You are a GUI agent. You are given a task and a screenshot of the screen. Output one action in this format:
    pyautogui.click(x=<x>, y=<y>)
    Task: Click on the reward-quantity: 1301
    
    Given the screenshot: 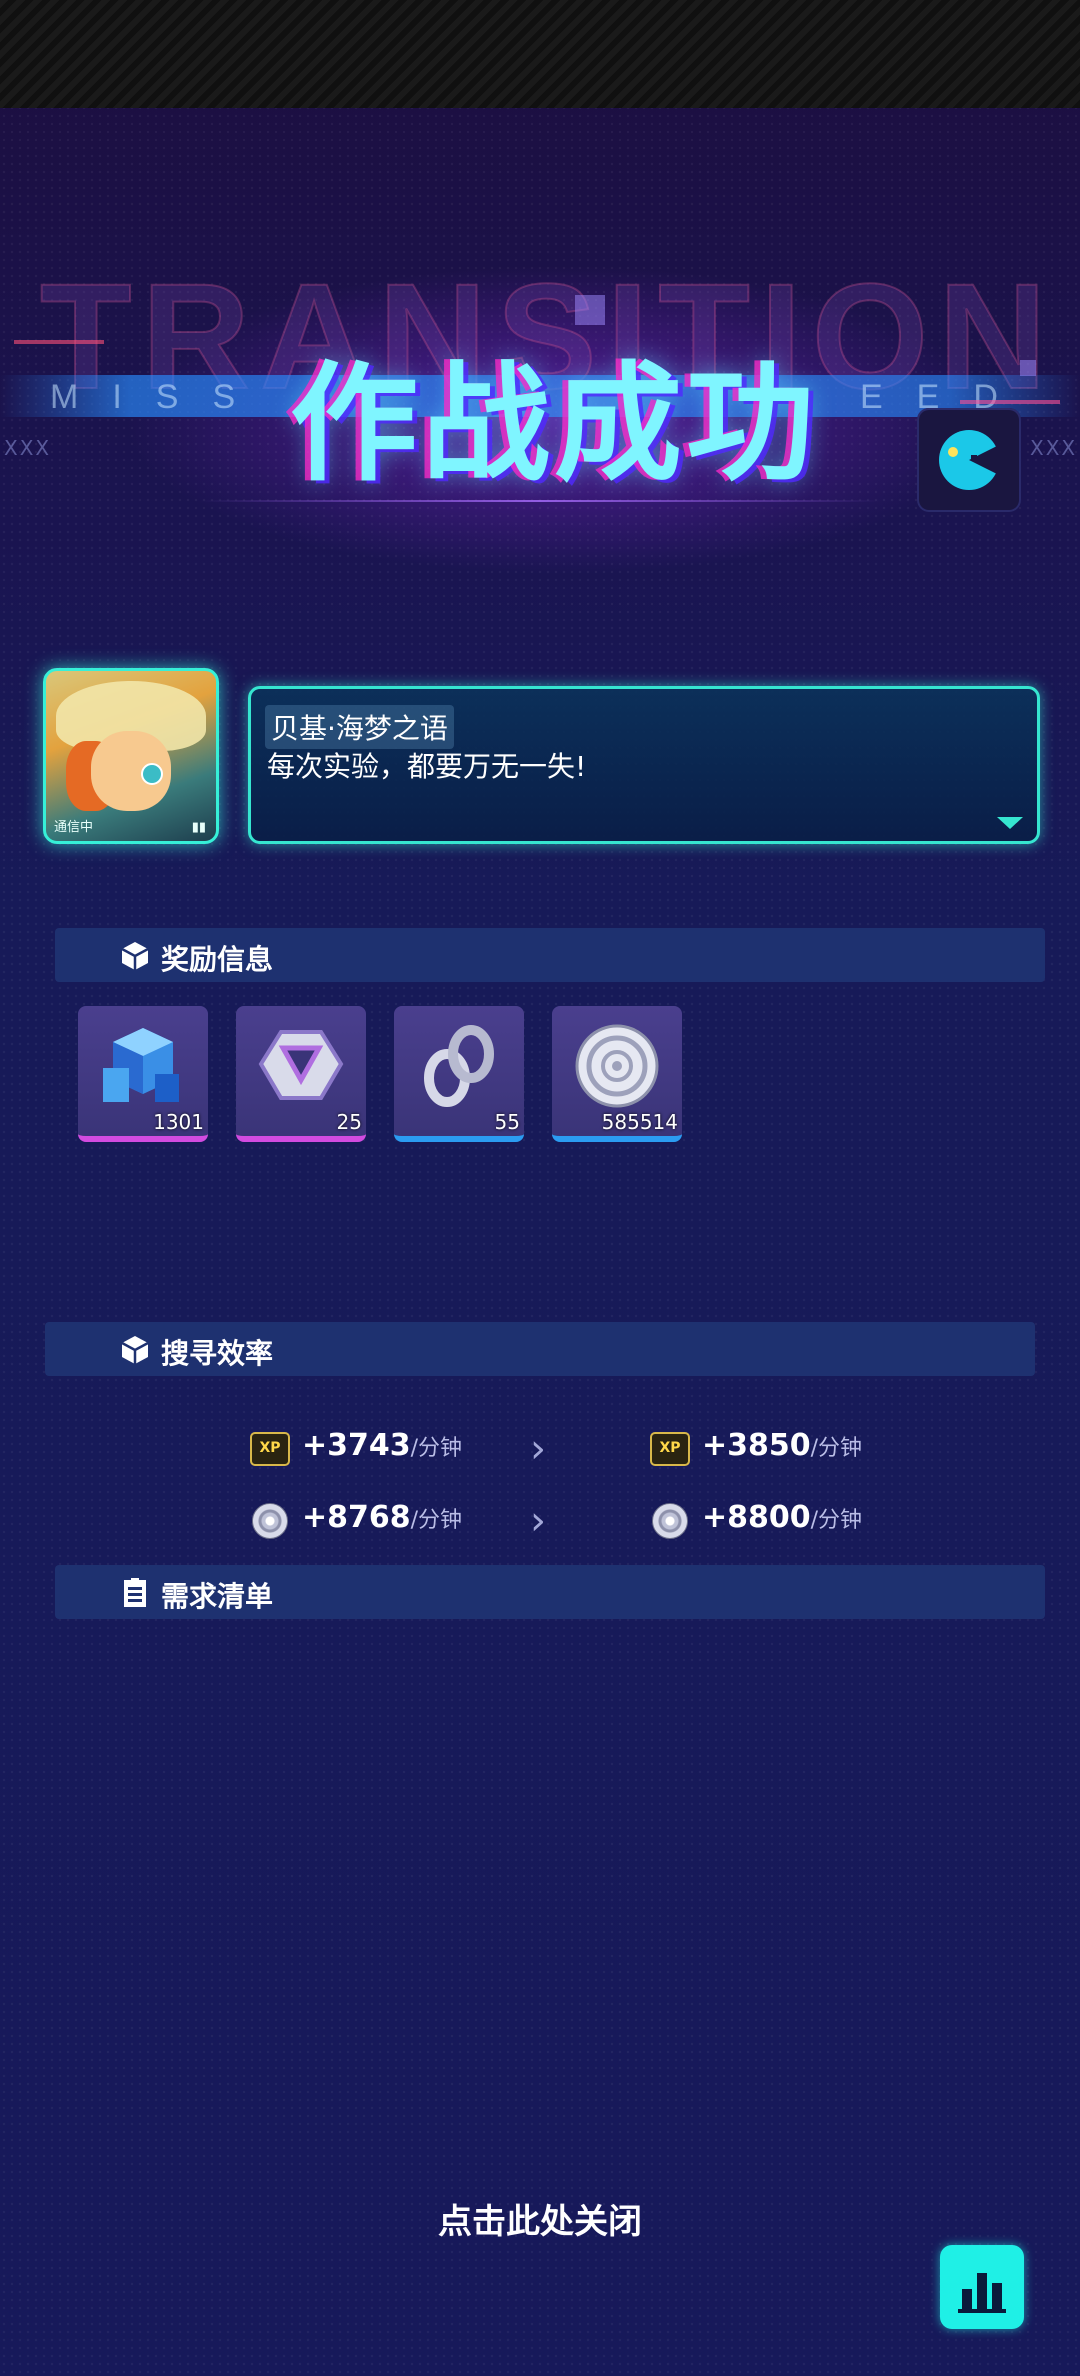 What is the action you would take?
    pyautogui.click(x=178, y=1122)
    